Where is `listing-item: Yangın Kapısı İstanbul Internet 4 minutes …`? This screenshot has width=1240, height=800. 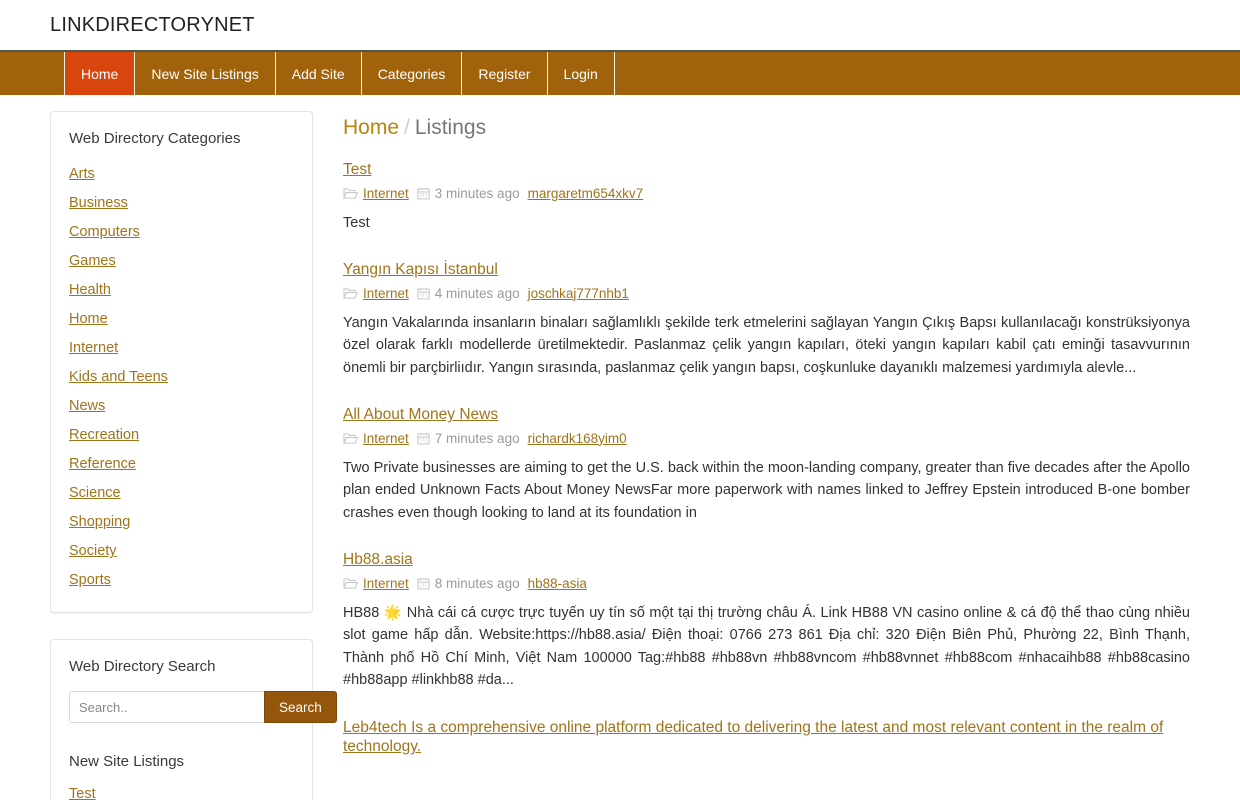
listing-item: Yangın Kapısı İstanbul Internet 4 minutes … is located at coordinates (766, 319).